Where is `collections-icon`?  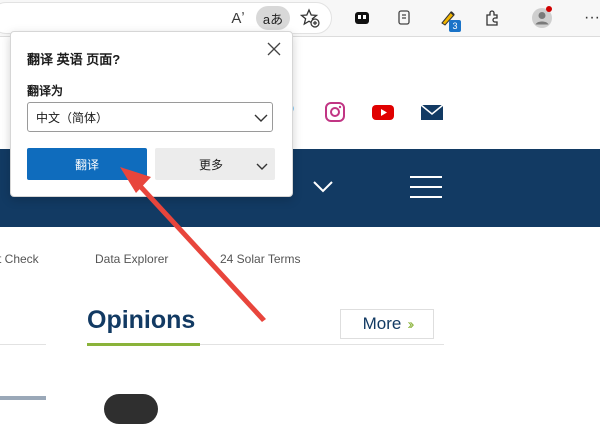
collections-icon is located at coordinates (404, 18).